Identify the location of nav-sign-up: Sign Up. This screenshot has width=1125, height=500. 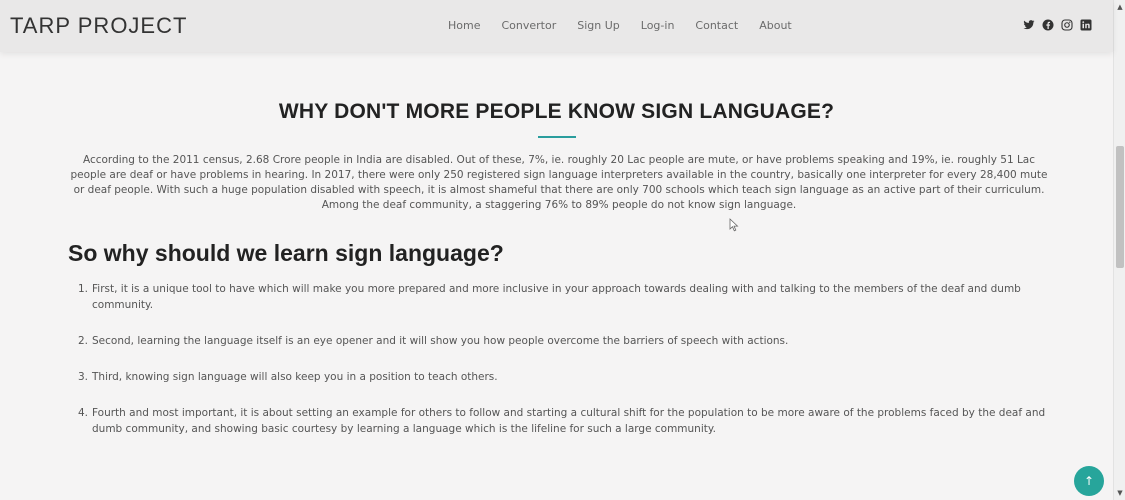
(598, 25).